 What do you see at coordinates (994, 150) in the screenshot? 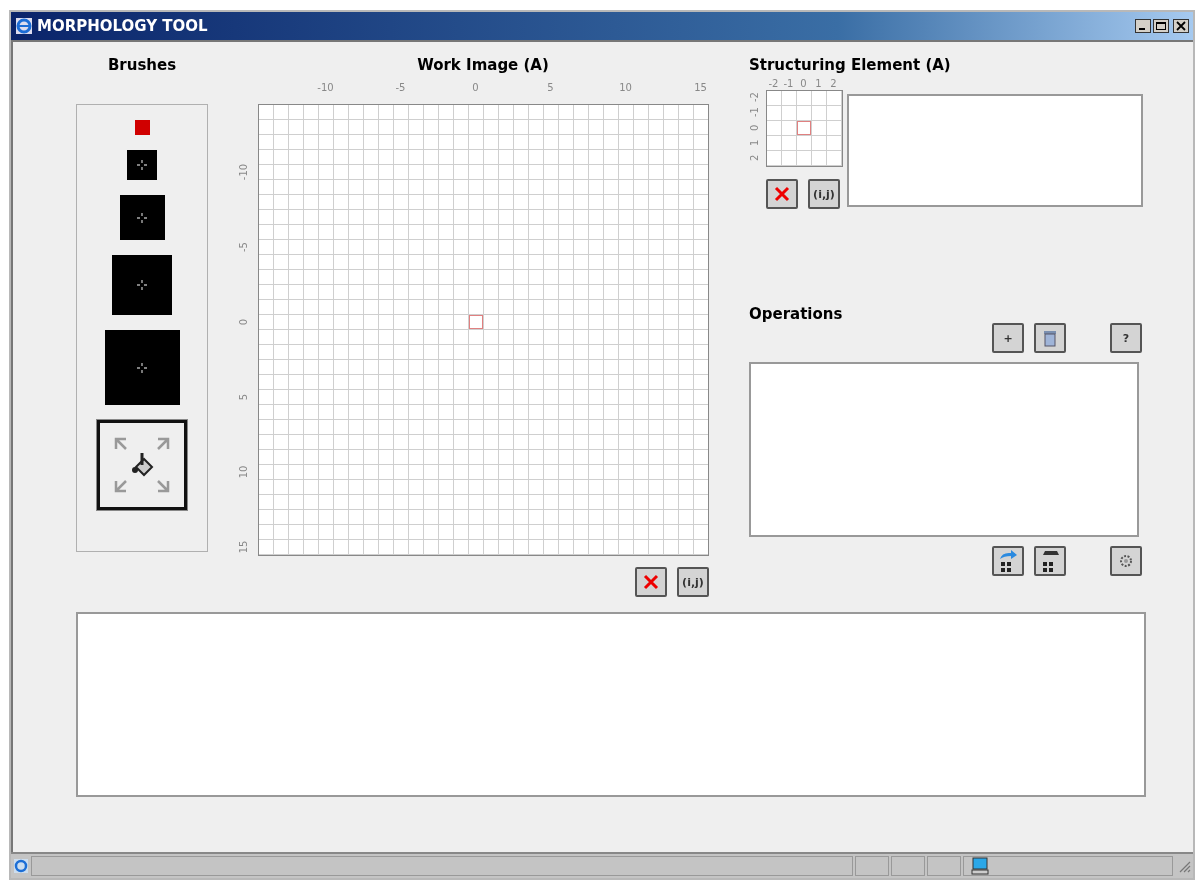
I see `text-area` at bounding box center [994, 150].